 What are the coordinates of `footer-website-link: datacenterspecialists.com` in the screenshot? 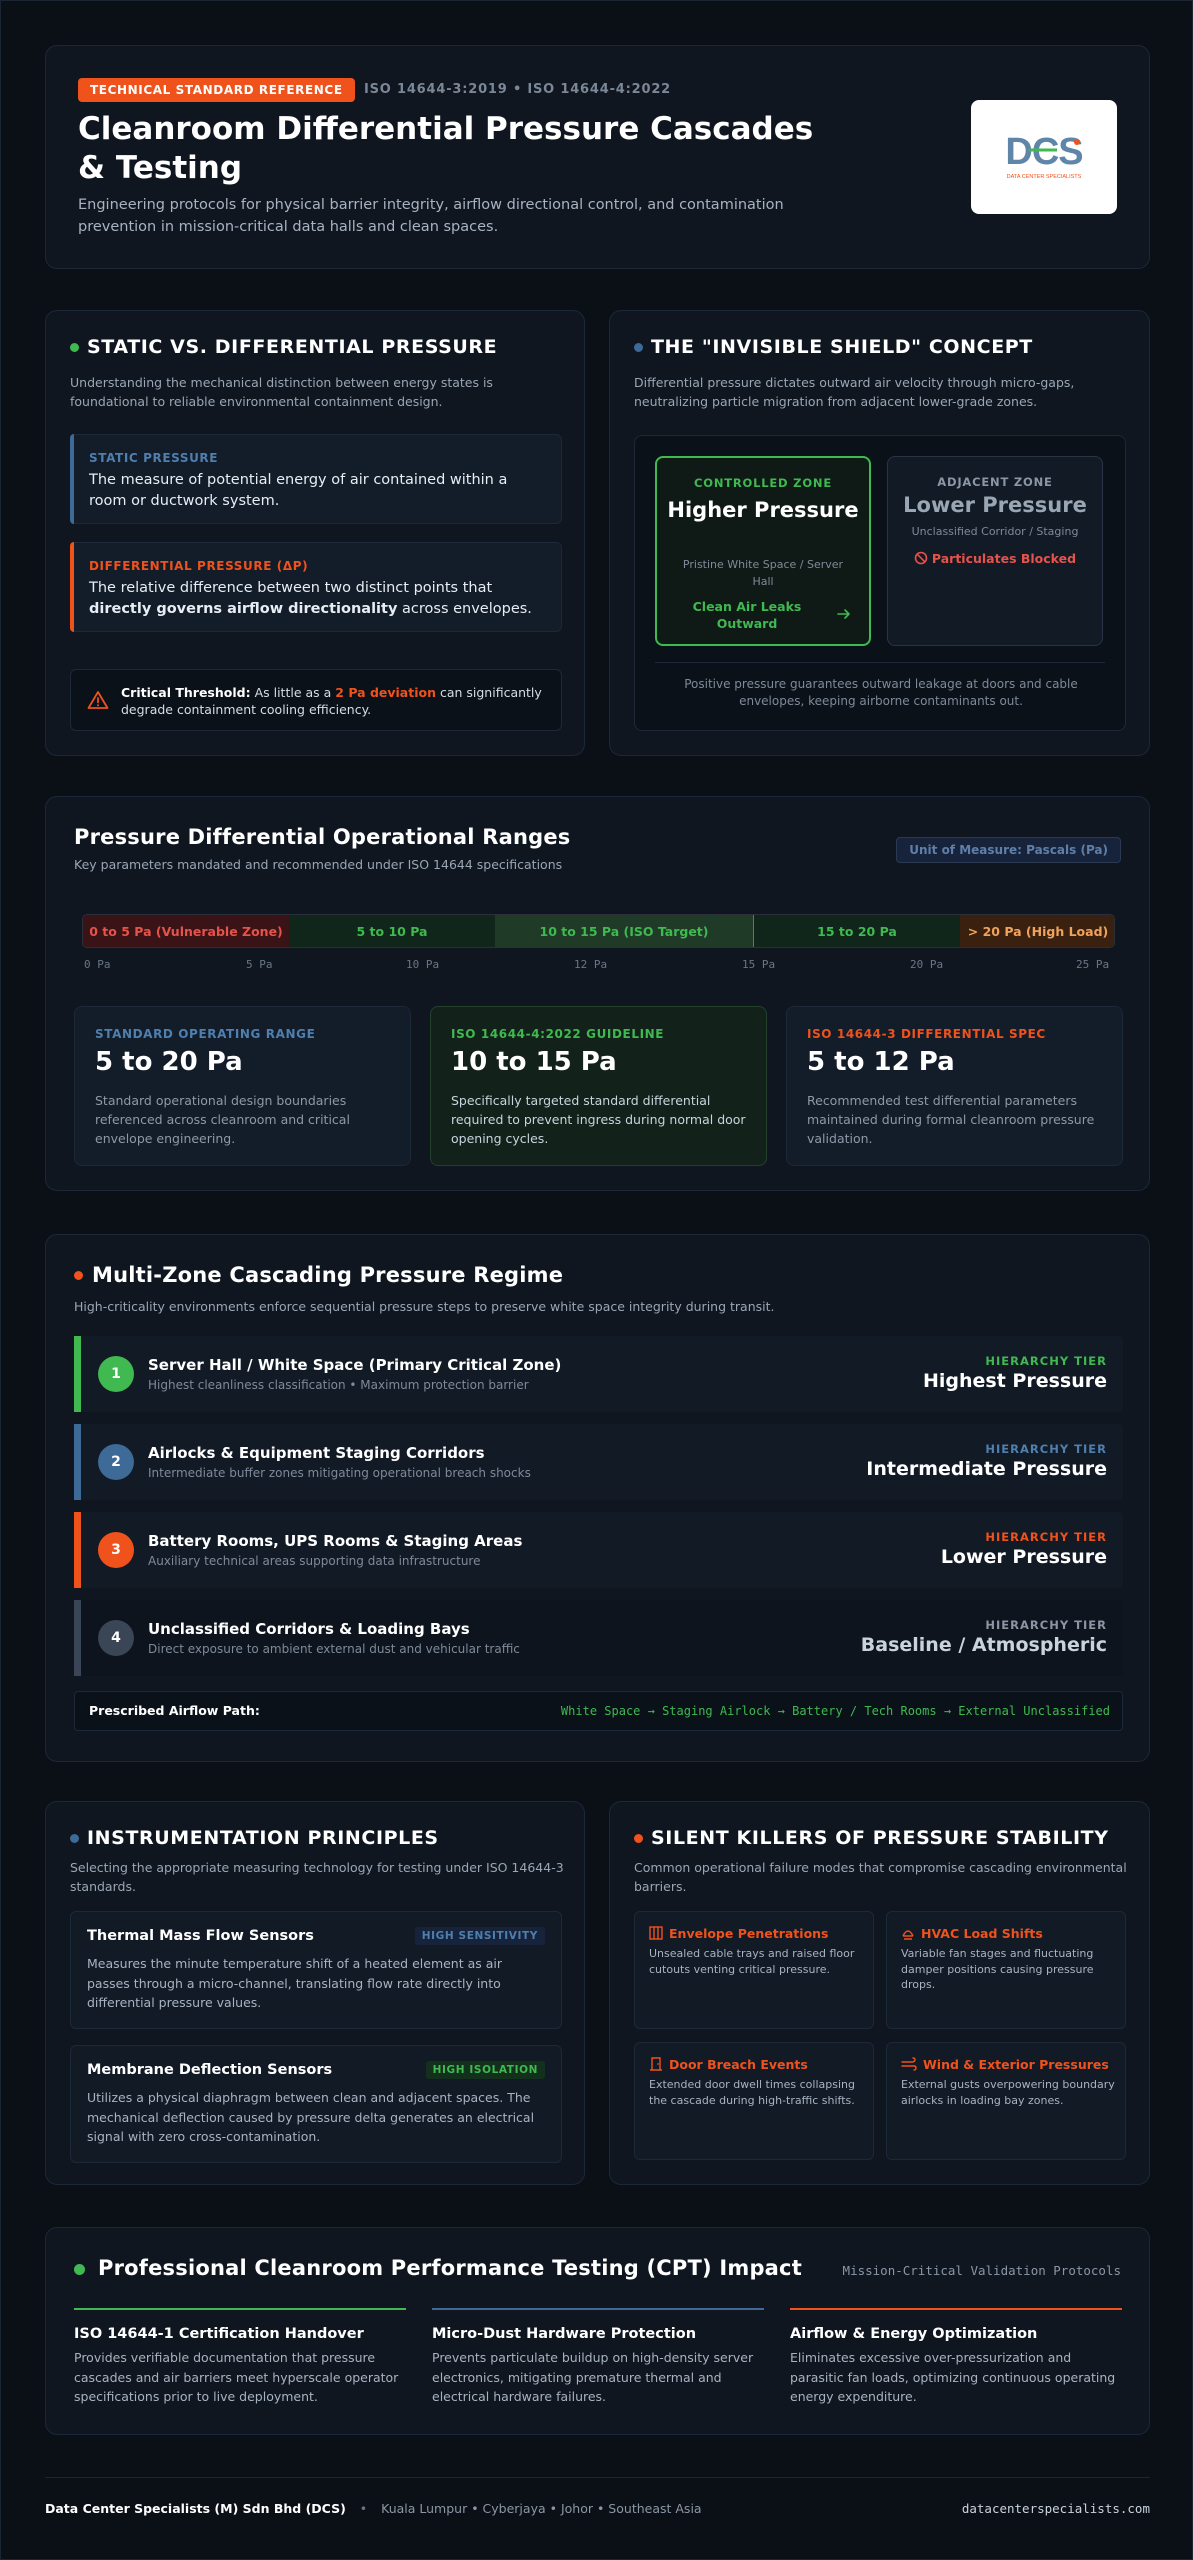 It's located at (1056, 2508).